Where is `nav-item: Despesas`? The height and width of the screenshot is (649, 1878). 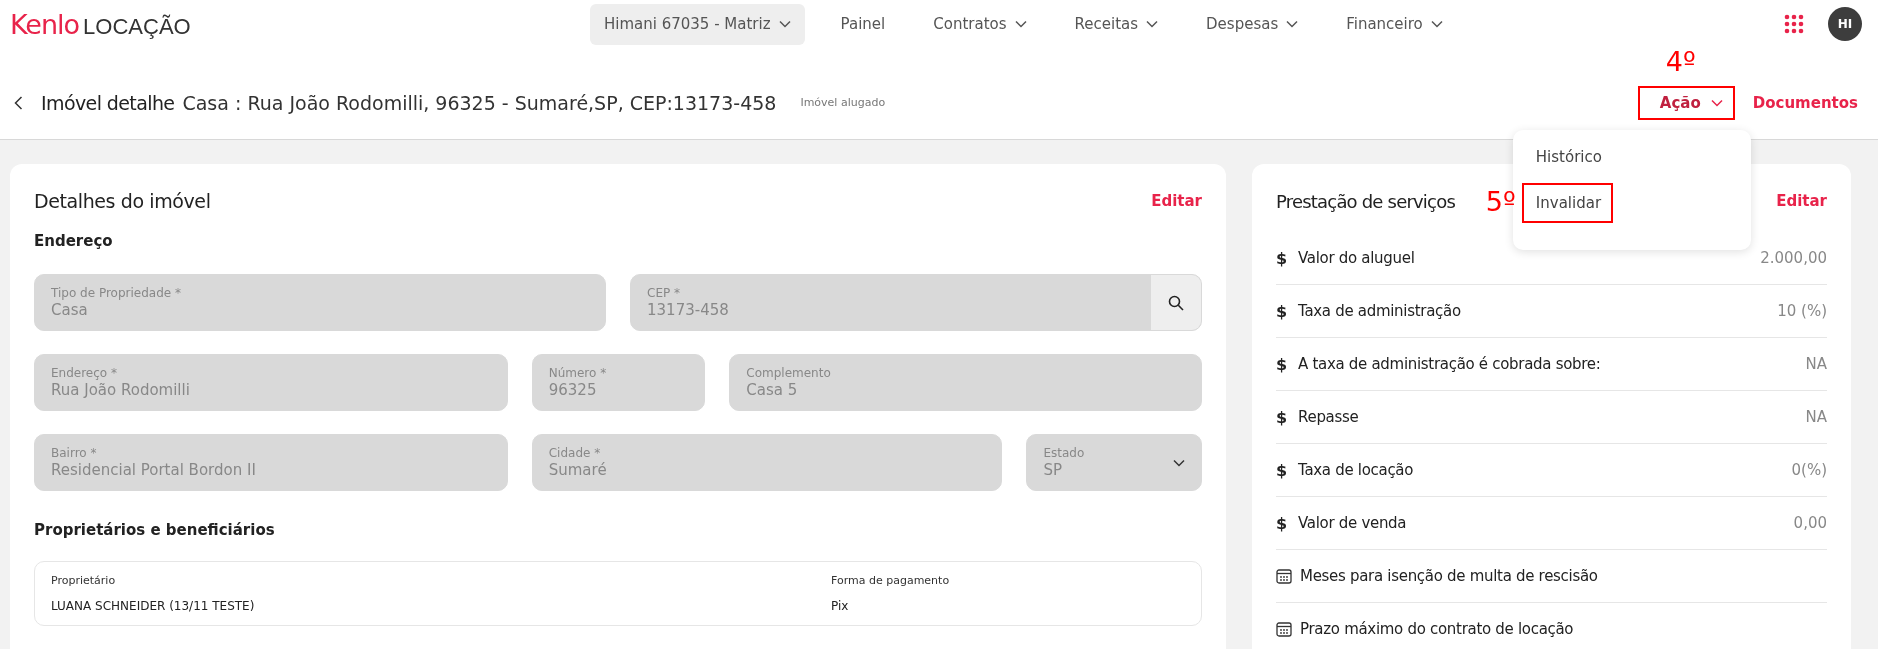
nav-item: Despesas is located at coordinates (1252, 24).